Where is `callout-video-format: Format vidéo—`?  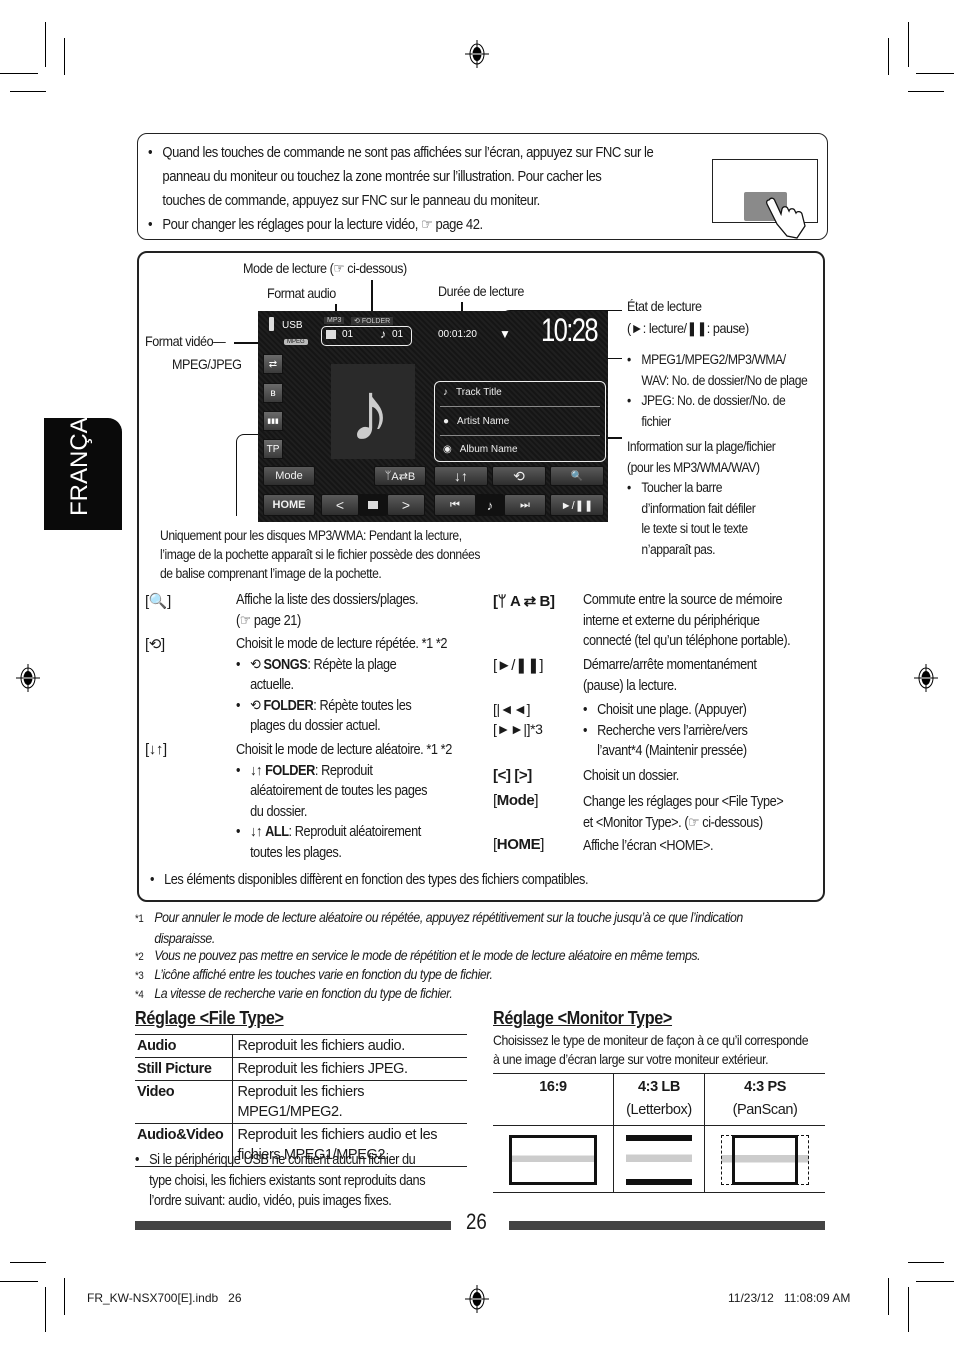
callout-video-format: Format vidéo— is located at coordinates (185, 341).